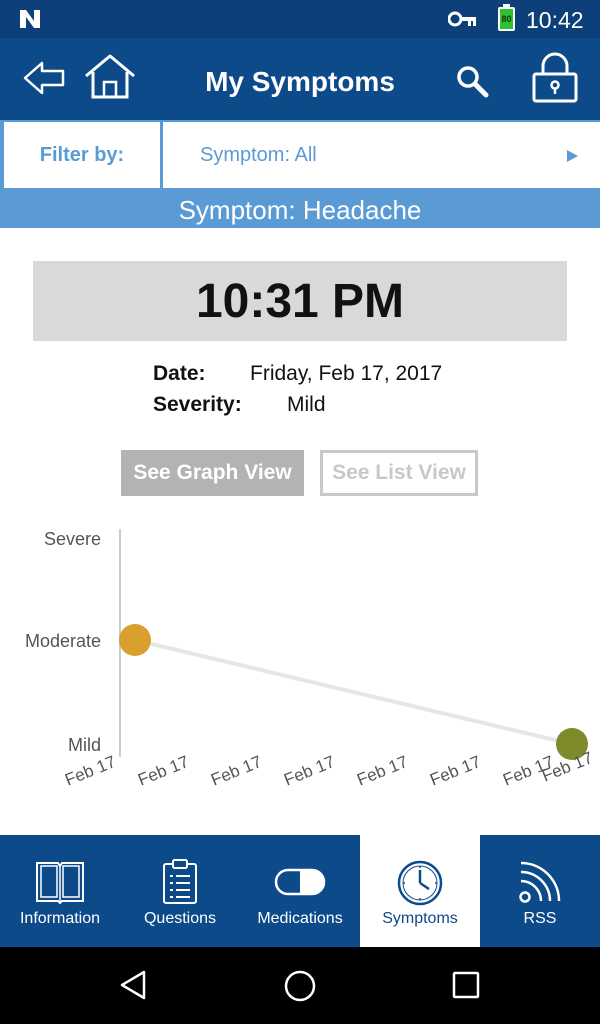  What do you see at coordinates (300, 81) in the screenshot?
I see `page-title: My Symptoms` at bounding box center [300, 81].